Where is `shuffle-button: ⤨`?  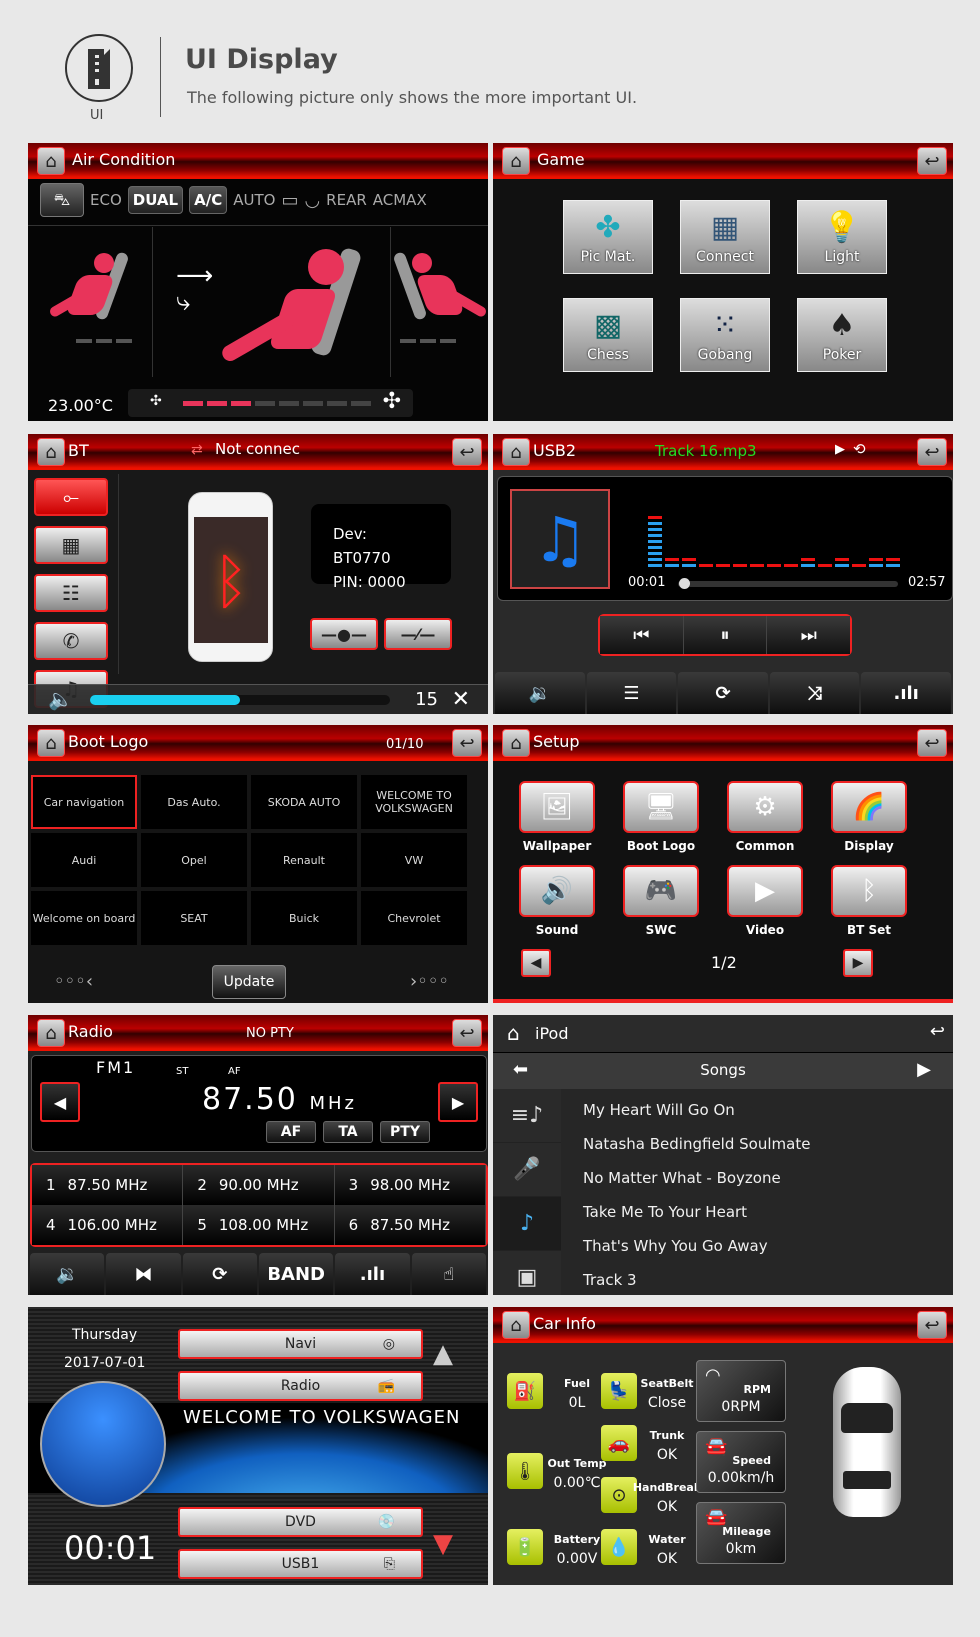 shuffle-button: ⤨ is located at coordinates (814, 693).